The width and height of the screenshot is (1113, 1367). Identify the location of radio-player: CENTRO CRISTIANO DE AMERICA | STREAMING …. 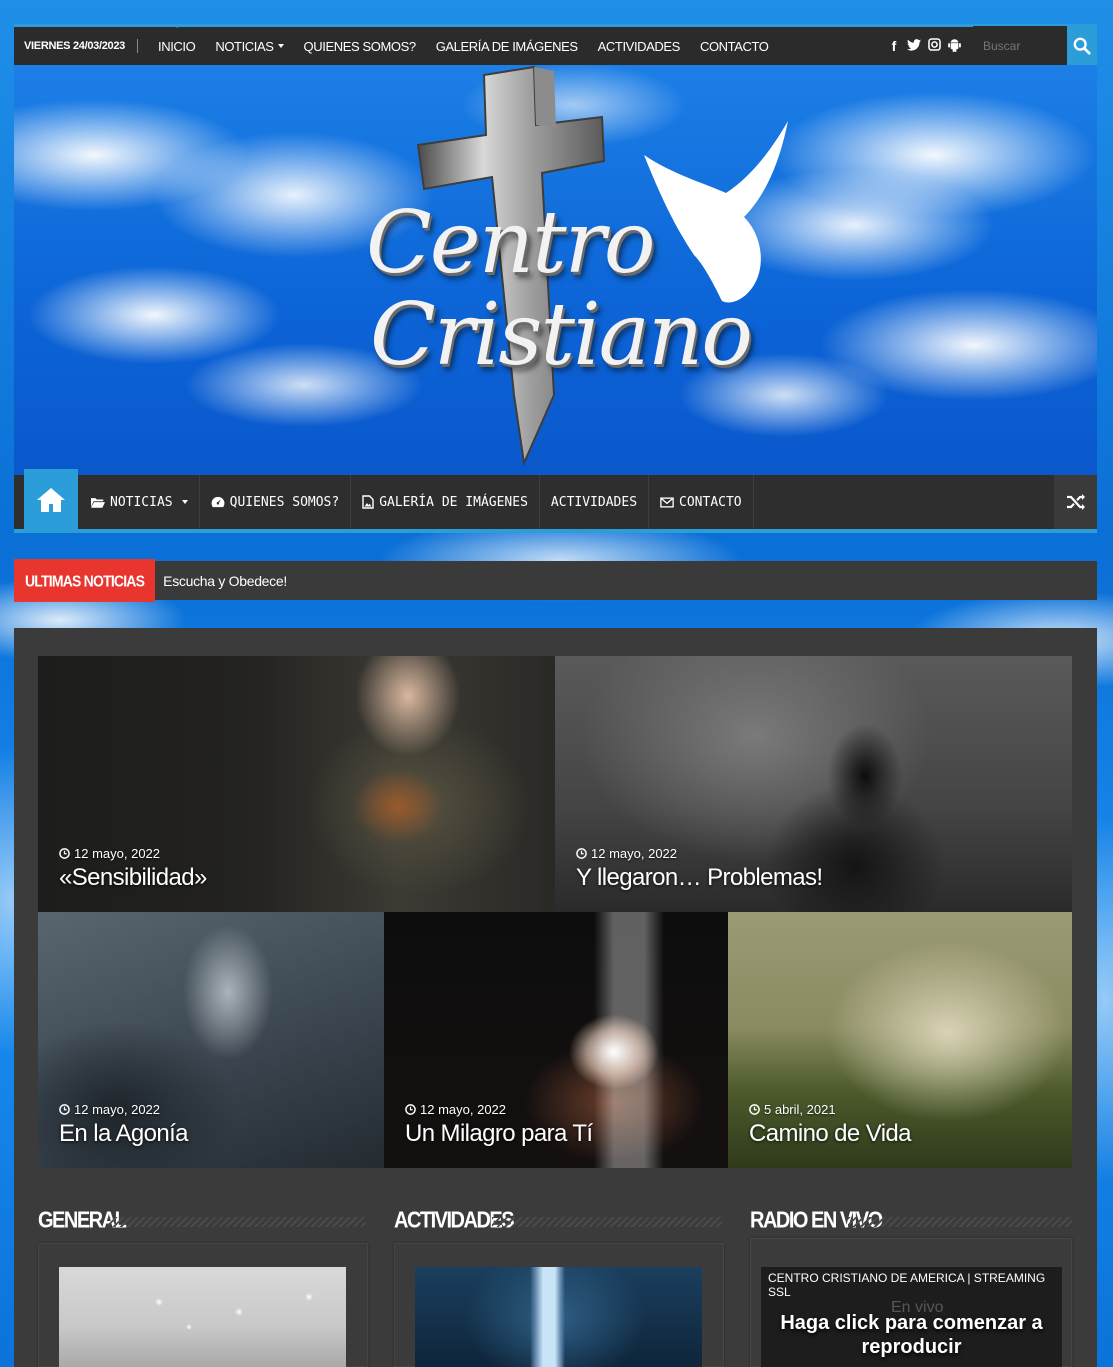
(911, 1317).